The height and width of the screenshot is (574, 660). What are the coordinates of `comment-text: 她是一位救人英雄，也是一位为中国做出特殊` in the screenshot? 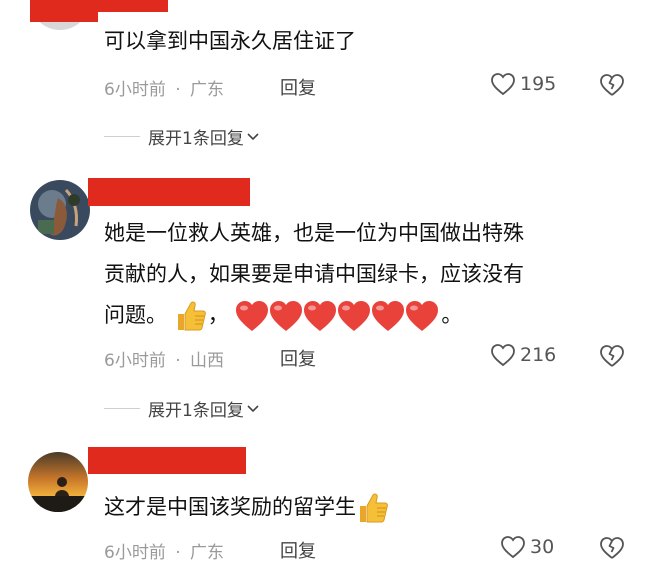 It's located at (314, 233).